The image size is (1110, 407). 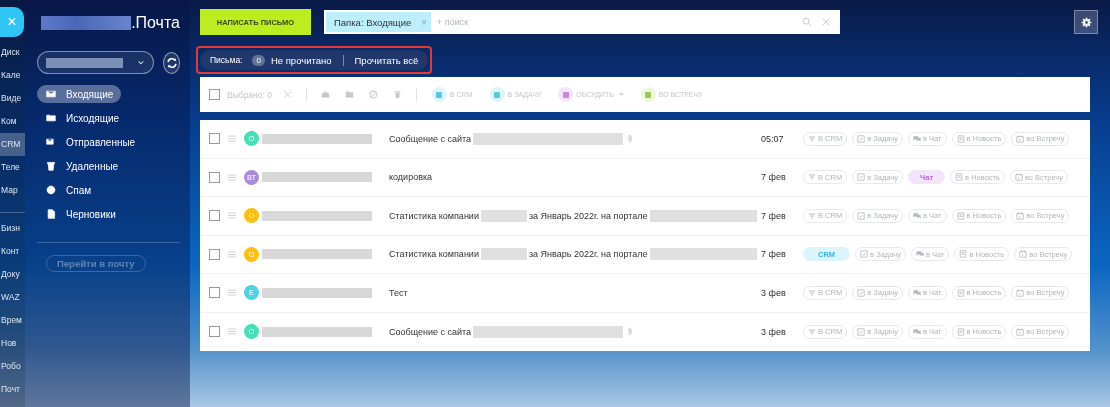 I want to click on subject-text: кодировка, so click(x=411, y=177).